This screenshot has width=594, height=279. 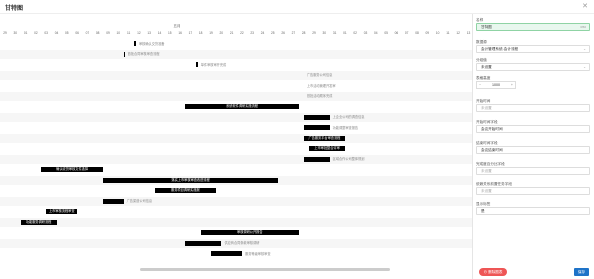 I want to click on day-label: 25, so click(x=273, y=33).